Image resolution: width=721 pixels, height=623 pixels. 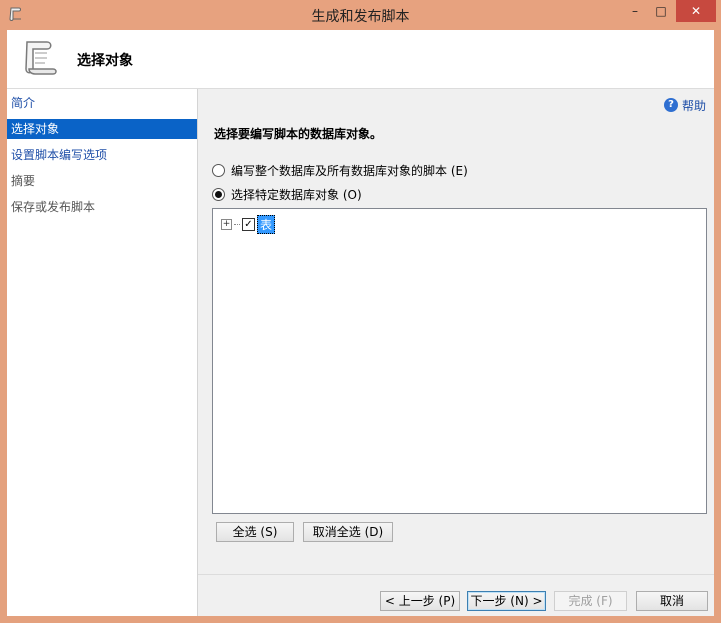 I want to click on help-link: ? 帮助, so click(x=684, y=105).